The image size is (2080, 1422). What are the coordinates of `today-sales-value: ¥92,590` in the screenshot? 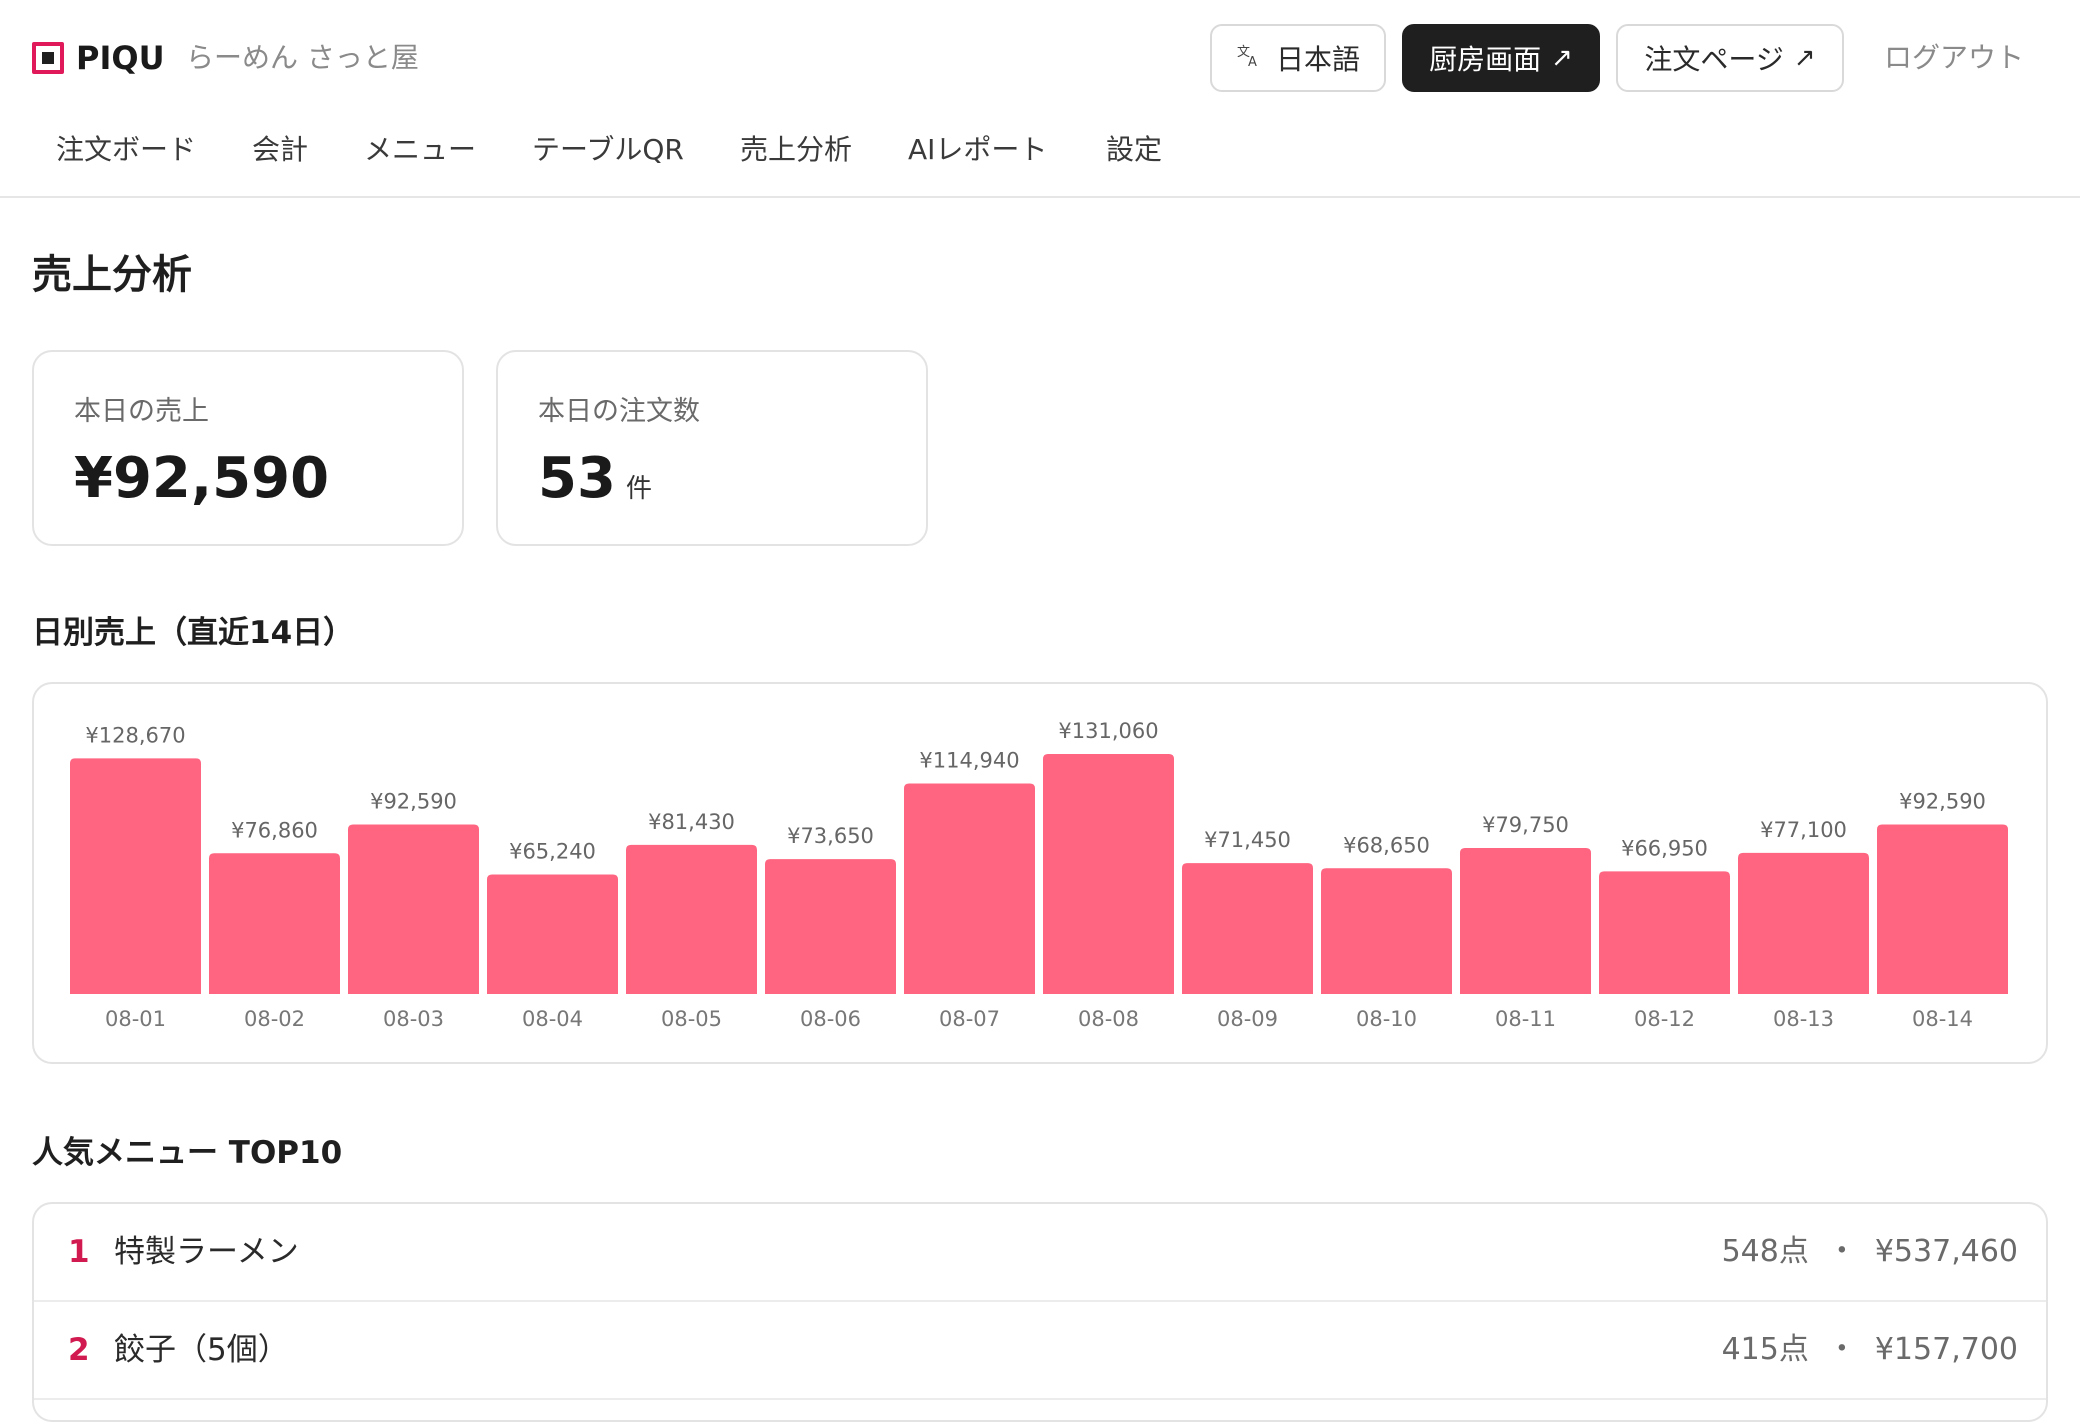 It's located at (202, 478).